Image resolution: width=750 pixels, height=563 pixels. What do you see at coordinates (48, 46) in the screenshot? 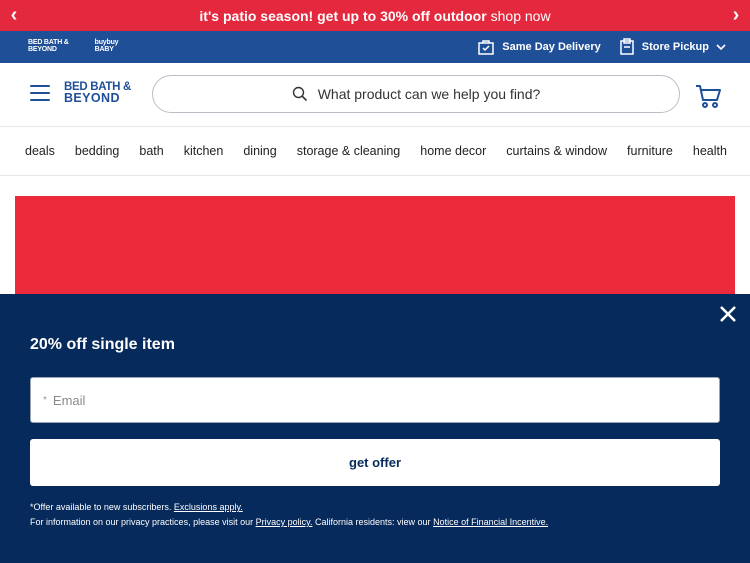
I see `bbb-mini-logo: BED BATH & BEYOND` at bounding box center [48, 46].